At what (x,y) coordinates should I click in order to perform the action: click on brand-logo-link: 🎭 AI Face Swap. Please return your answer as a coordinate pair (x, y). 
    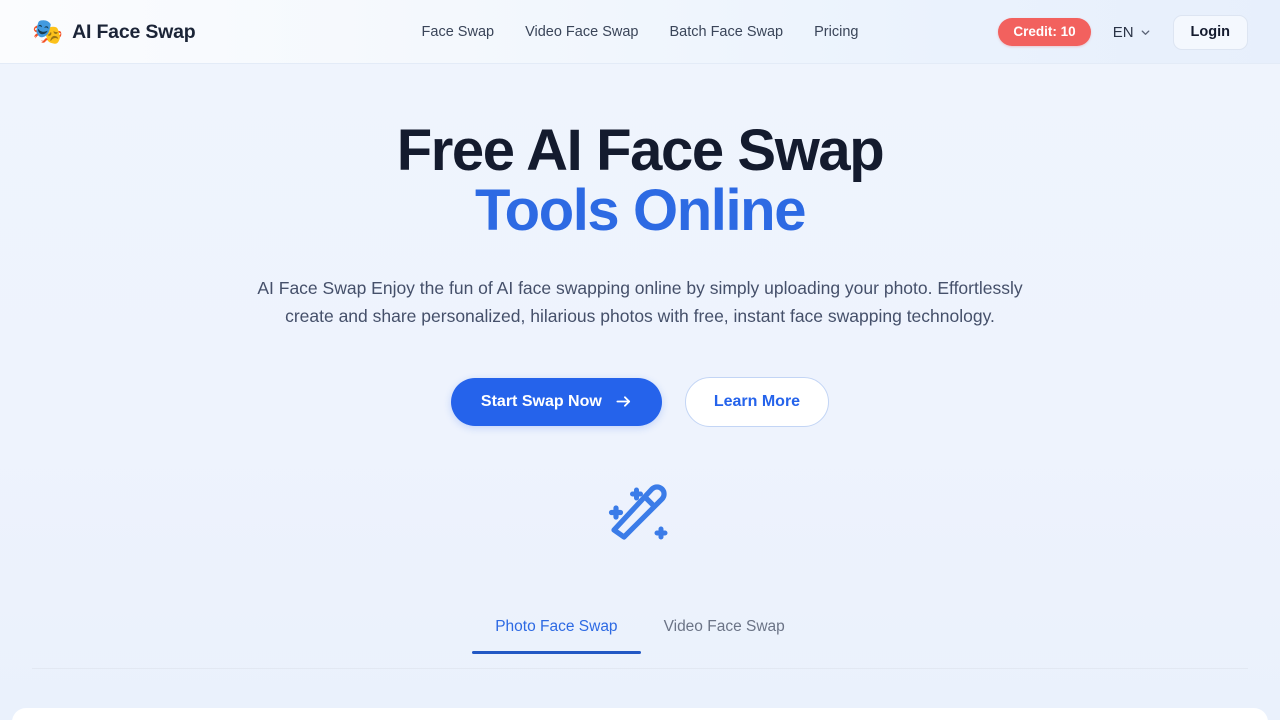
    Looking at the image, I should click on (114, 32).